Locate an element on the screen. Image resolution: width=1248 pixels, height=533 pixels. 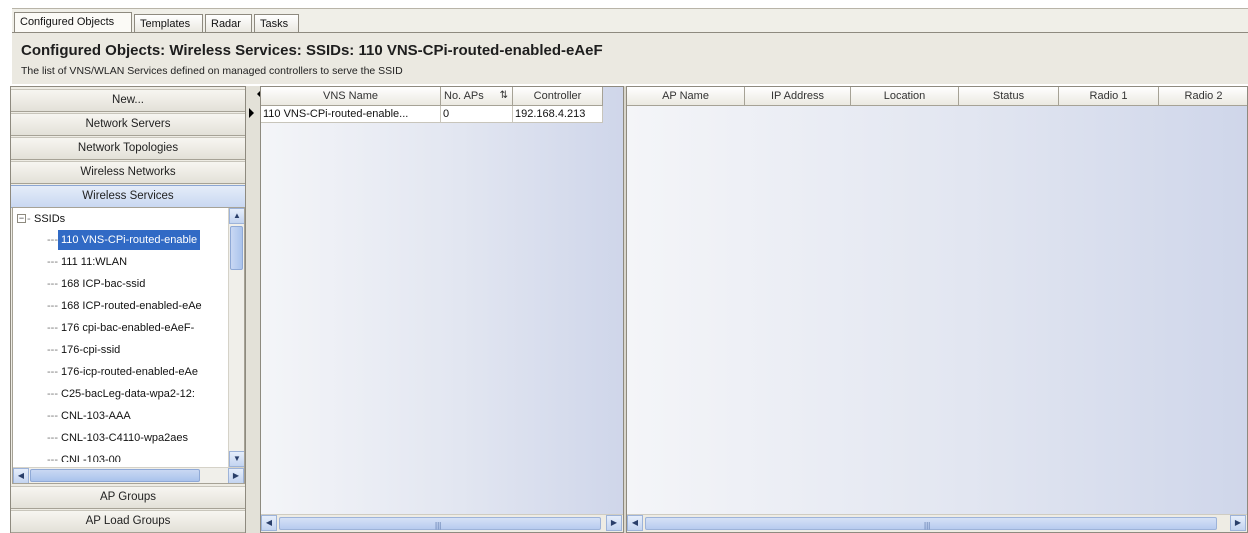
tree-item: --- CNL-103-00 is located at coordinates (85, 456).